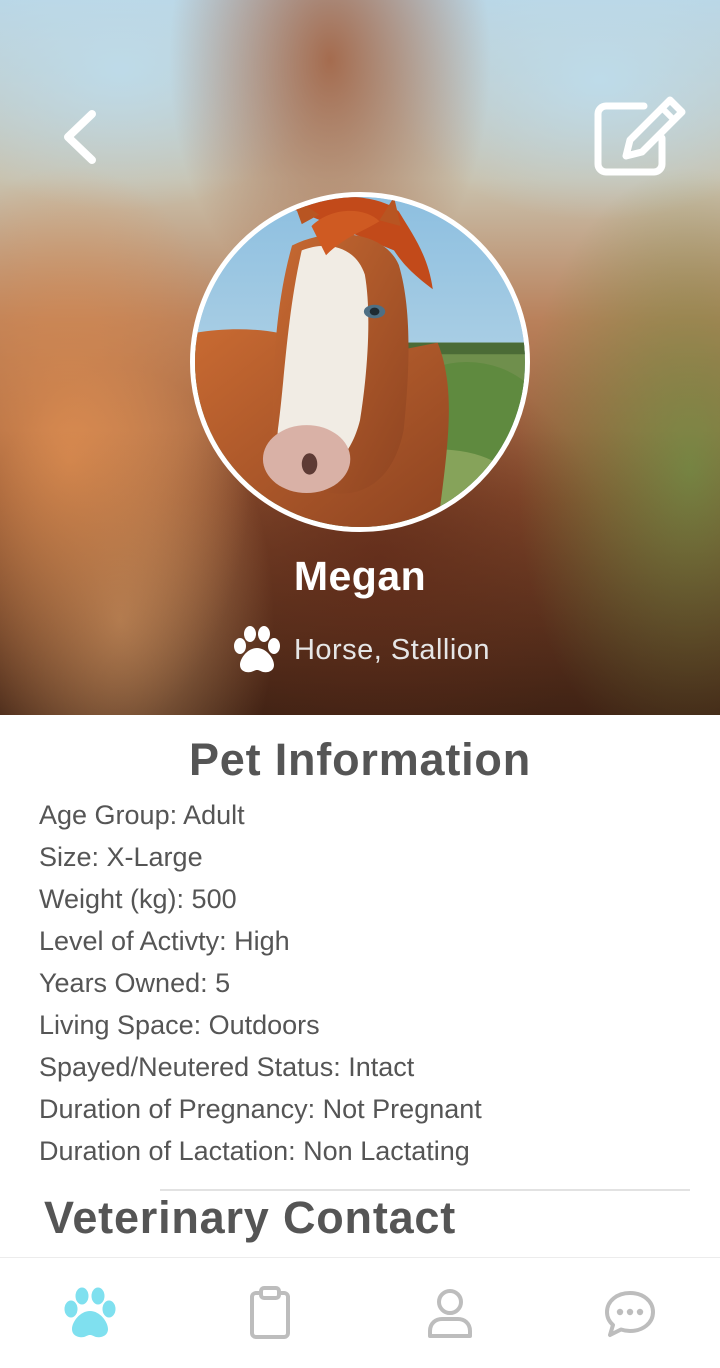  I want to click on info-activity-level: Level of Activty: High, so click(164, 941).